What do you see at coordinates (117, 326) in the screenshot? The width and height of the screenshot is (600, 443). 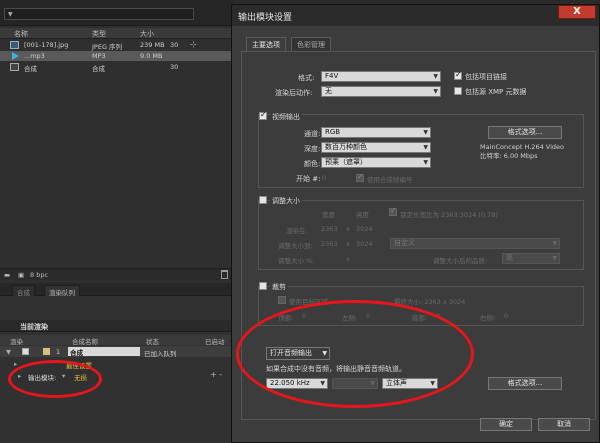 I see `current-render-bar: 当前渲染` at bounding box center [117, 326].